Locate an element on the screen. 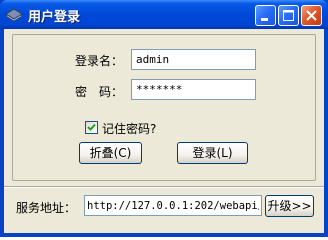 The image size is (328, 240). app-logo-icon is located at coordinates (14, 15).